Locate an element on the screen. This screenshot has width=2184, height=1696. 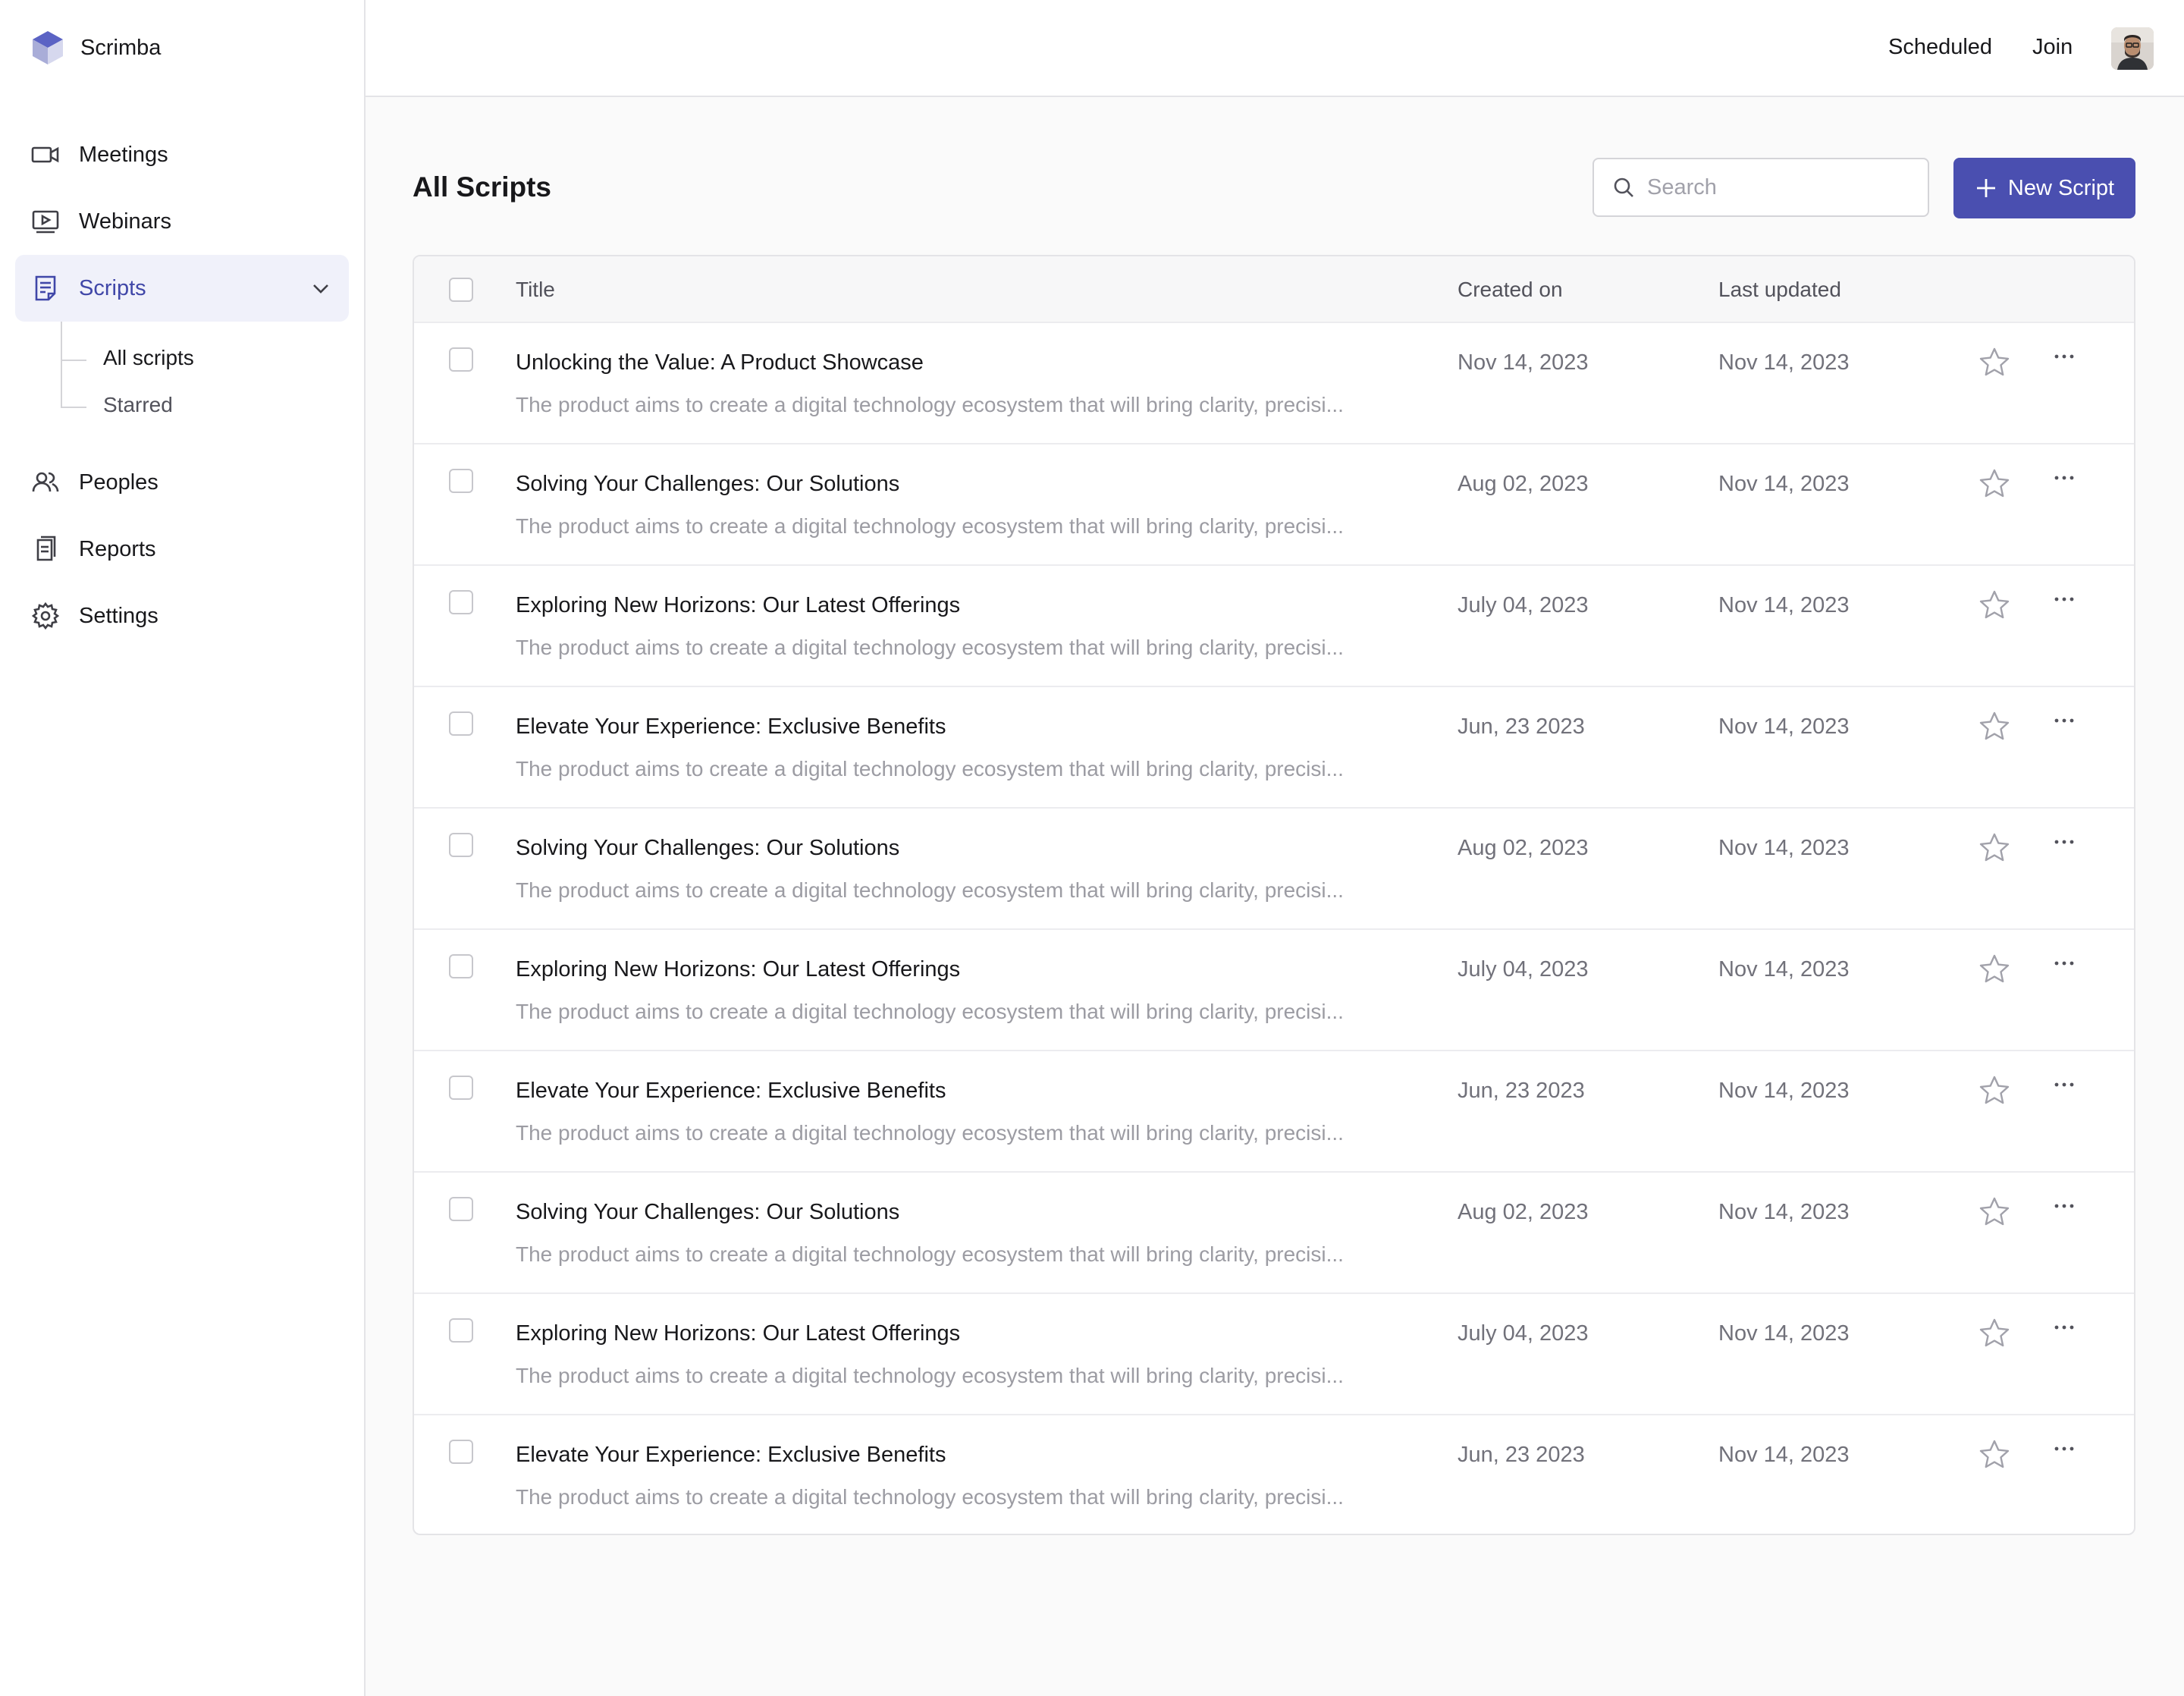
scheduled-link: Scheduled is located at coordinates (1940, 47).